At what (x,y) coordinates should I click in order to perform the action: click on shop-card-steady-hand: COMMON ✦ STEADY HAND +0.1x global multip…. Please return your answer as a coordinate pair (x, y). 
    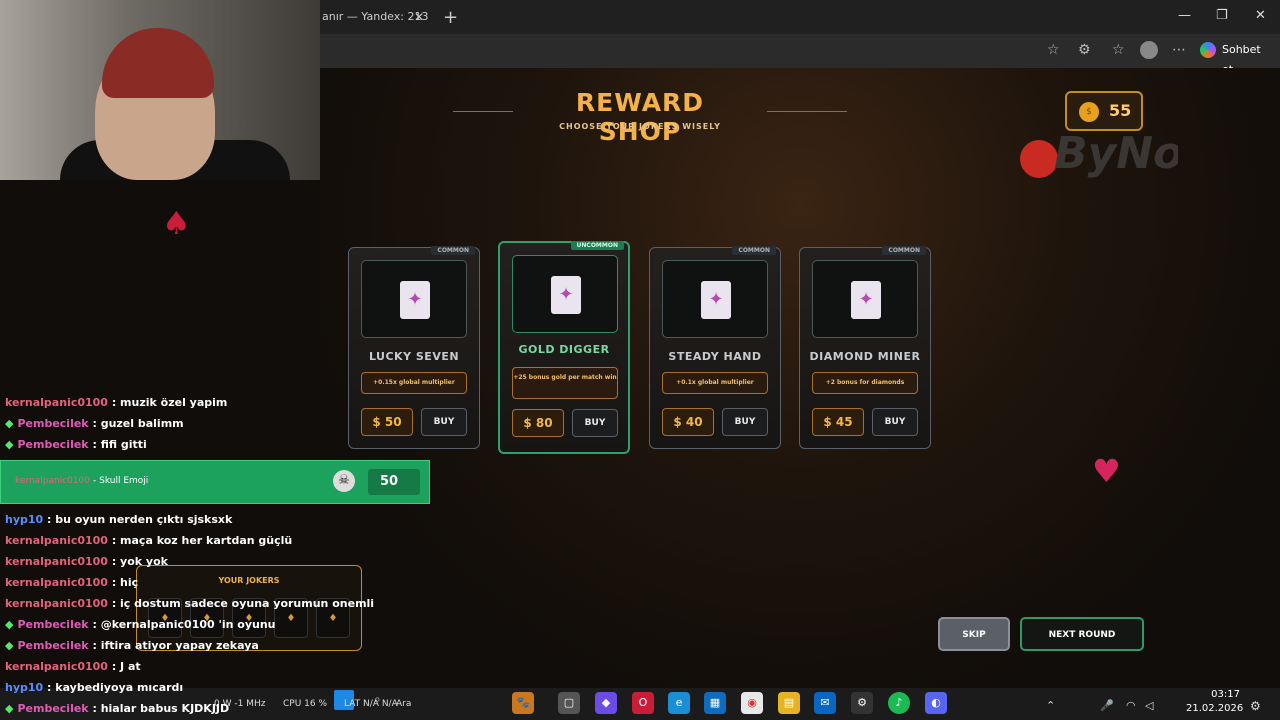
    Looking at the image, I should click on (715, 347).